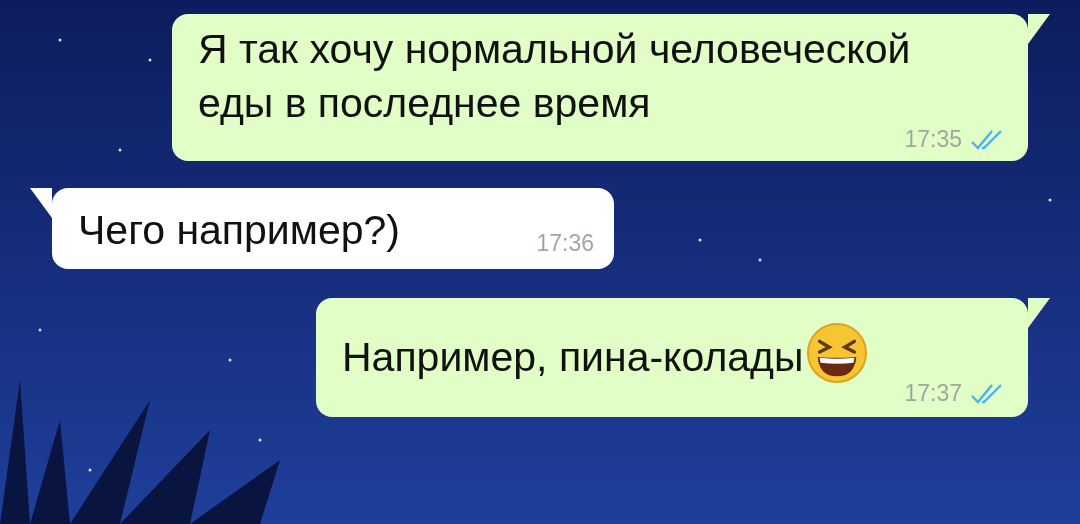  Describe the element at coordinates (239, 230) in the screenshot. I see `message-text: Чего например?)` at that location.